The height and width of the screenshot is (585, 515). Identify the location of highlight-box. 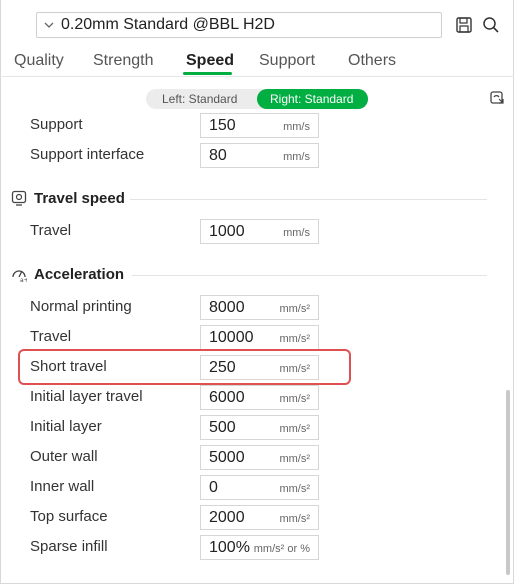
(184, 367).